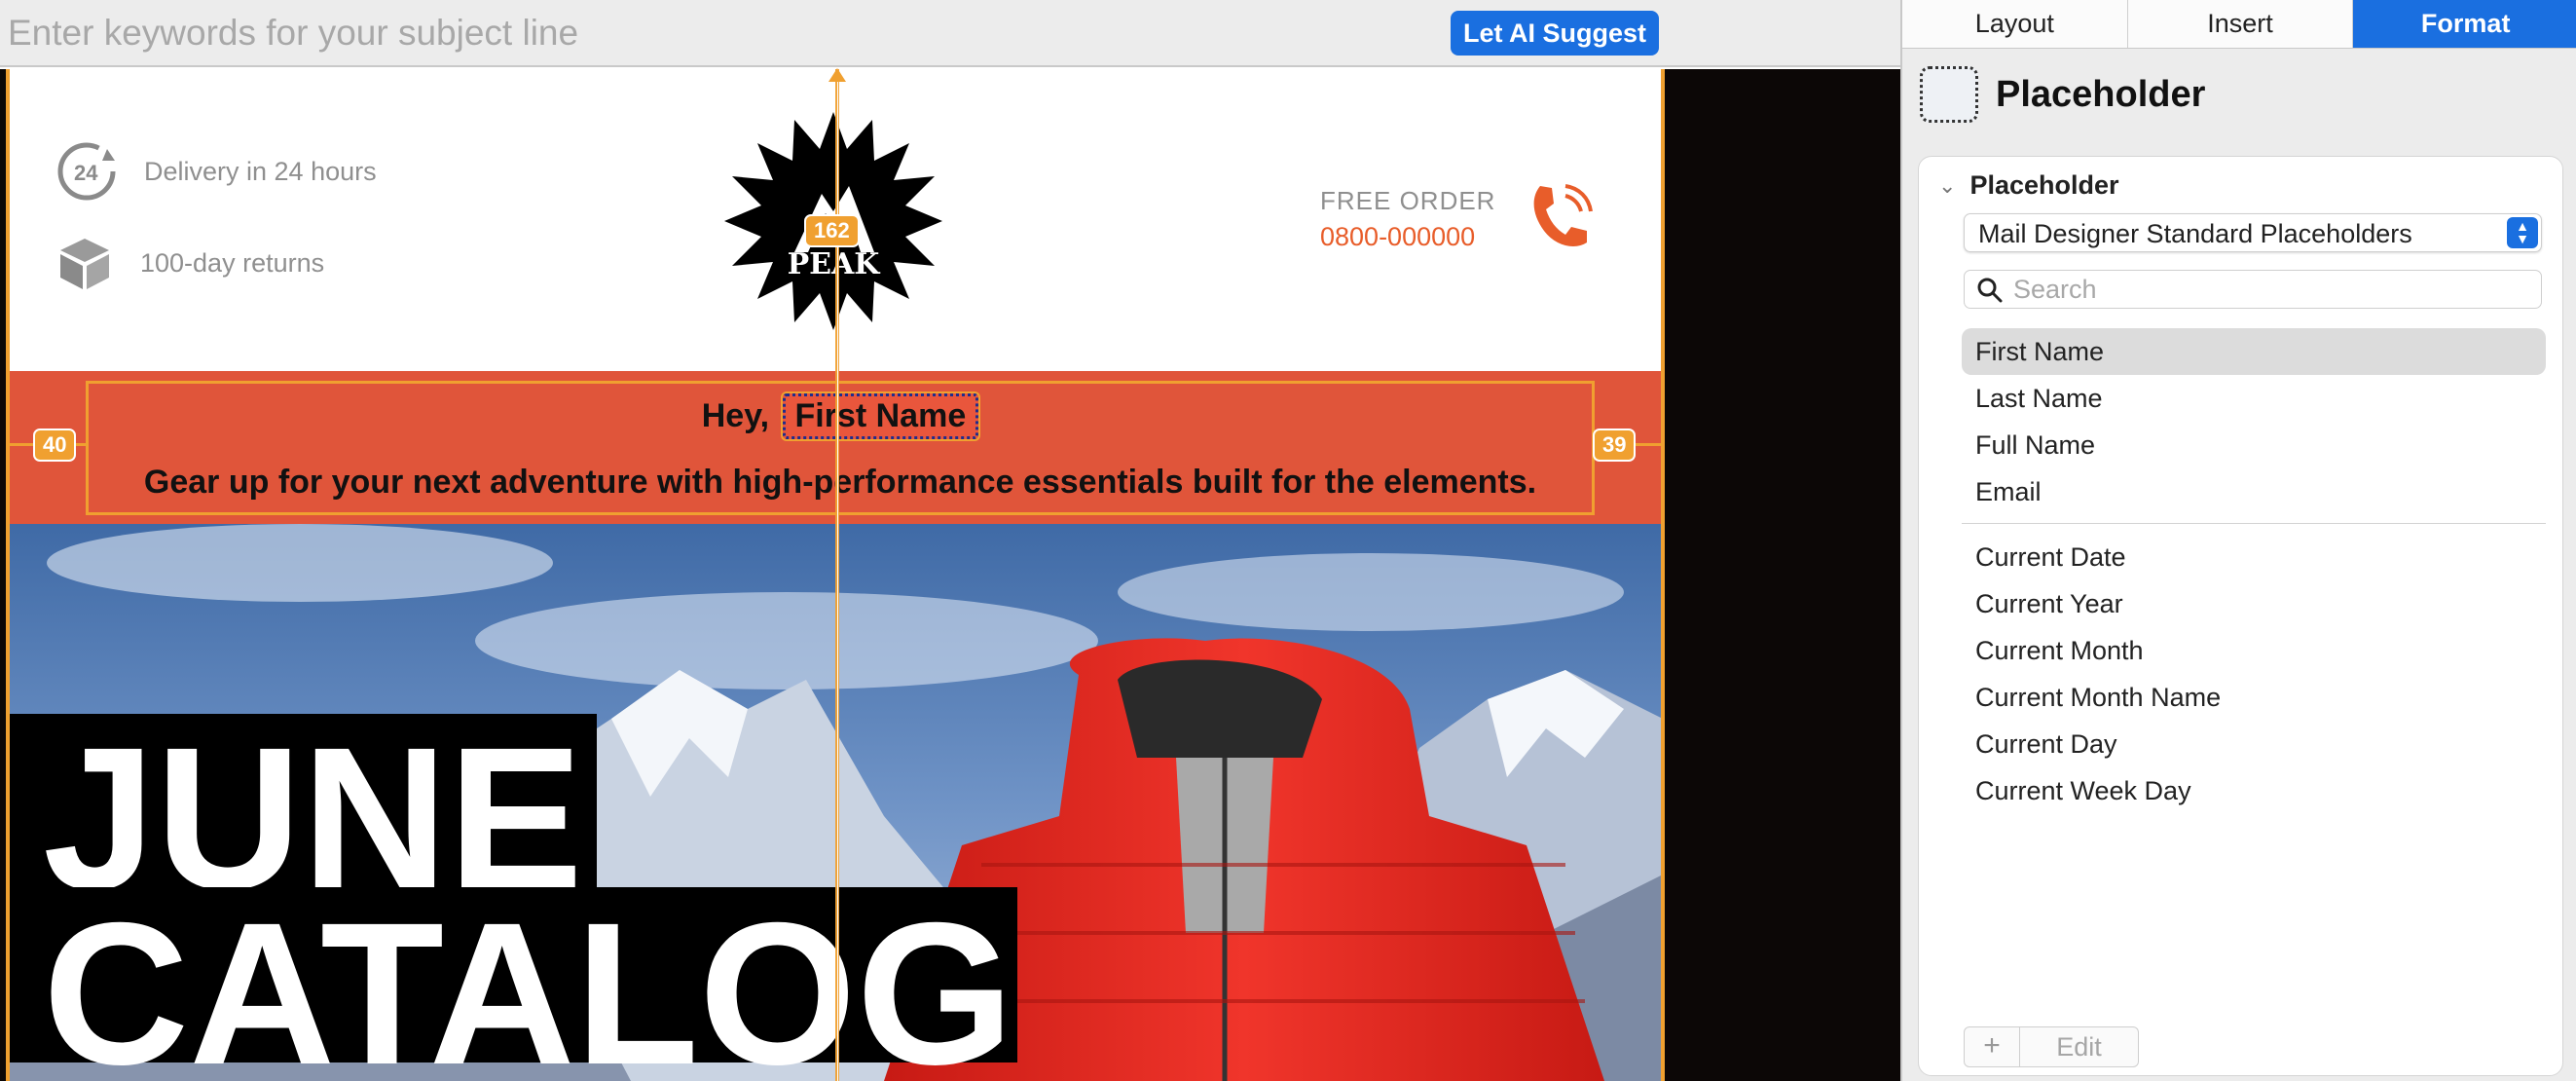 This screenshot has width=2576, height=1081. What do you see at coordinates (2254, 697) in the screenshot?
I see `list-item-current-month-name: Current Month Name` at bounding box center [2254, 697].